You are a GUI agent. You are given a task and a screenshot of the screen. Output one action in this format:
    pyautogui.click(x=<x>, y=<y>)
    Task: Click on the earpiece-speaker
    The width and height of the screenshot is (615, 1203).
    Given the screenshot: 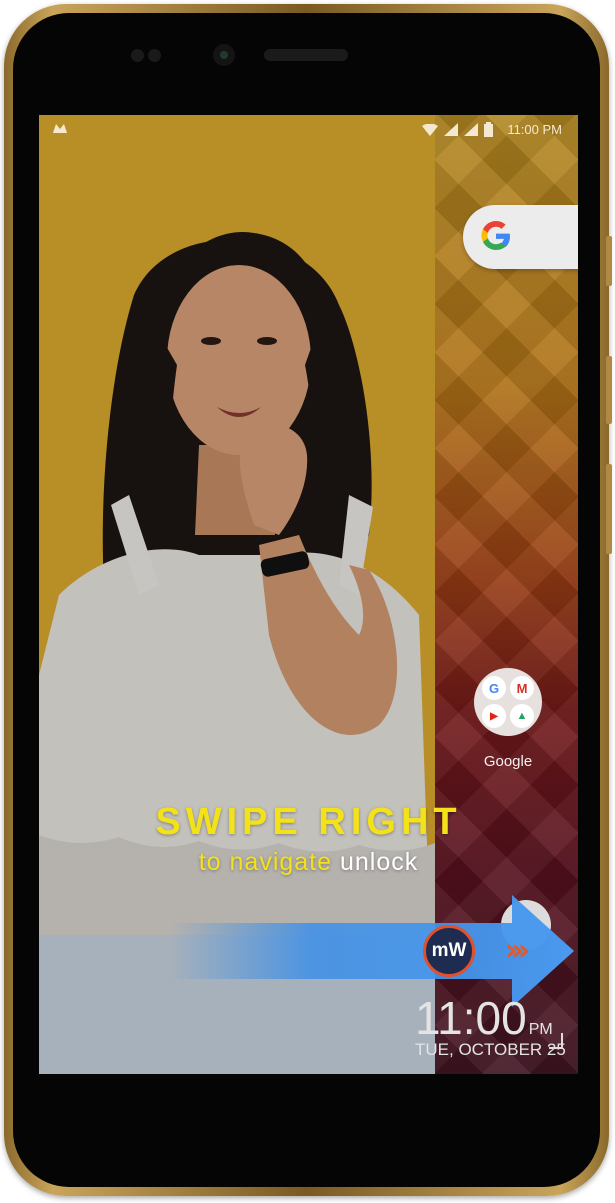 What is the action you would take?
    pyautogui.click(x=306, y=55)
    